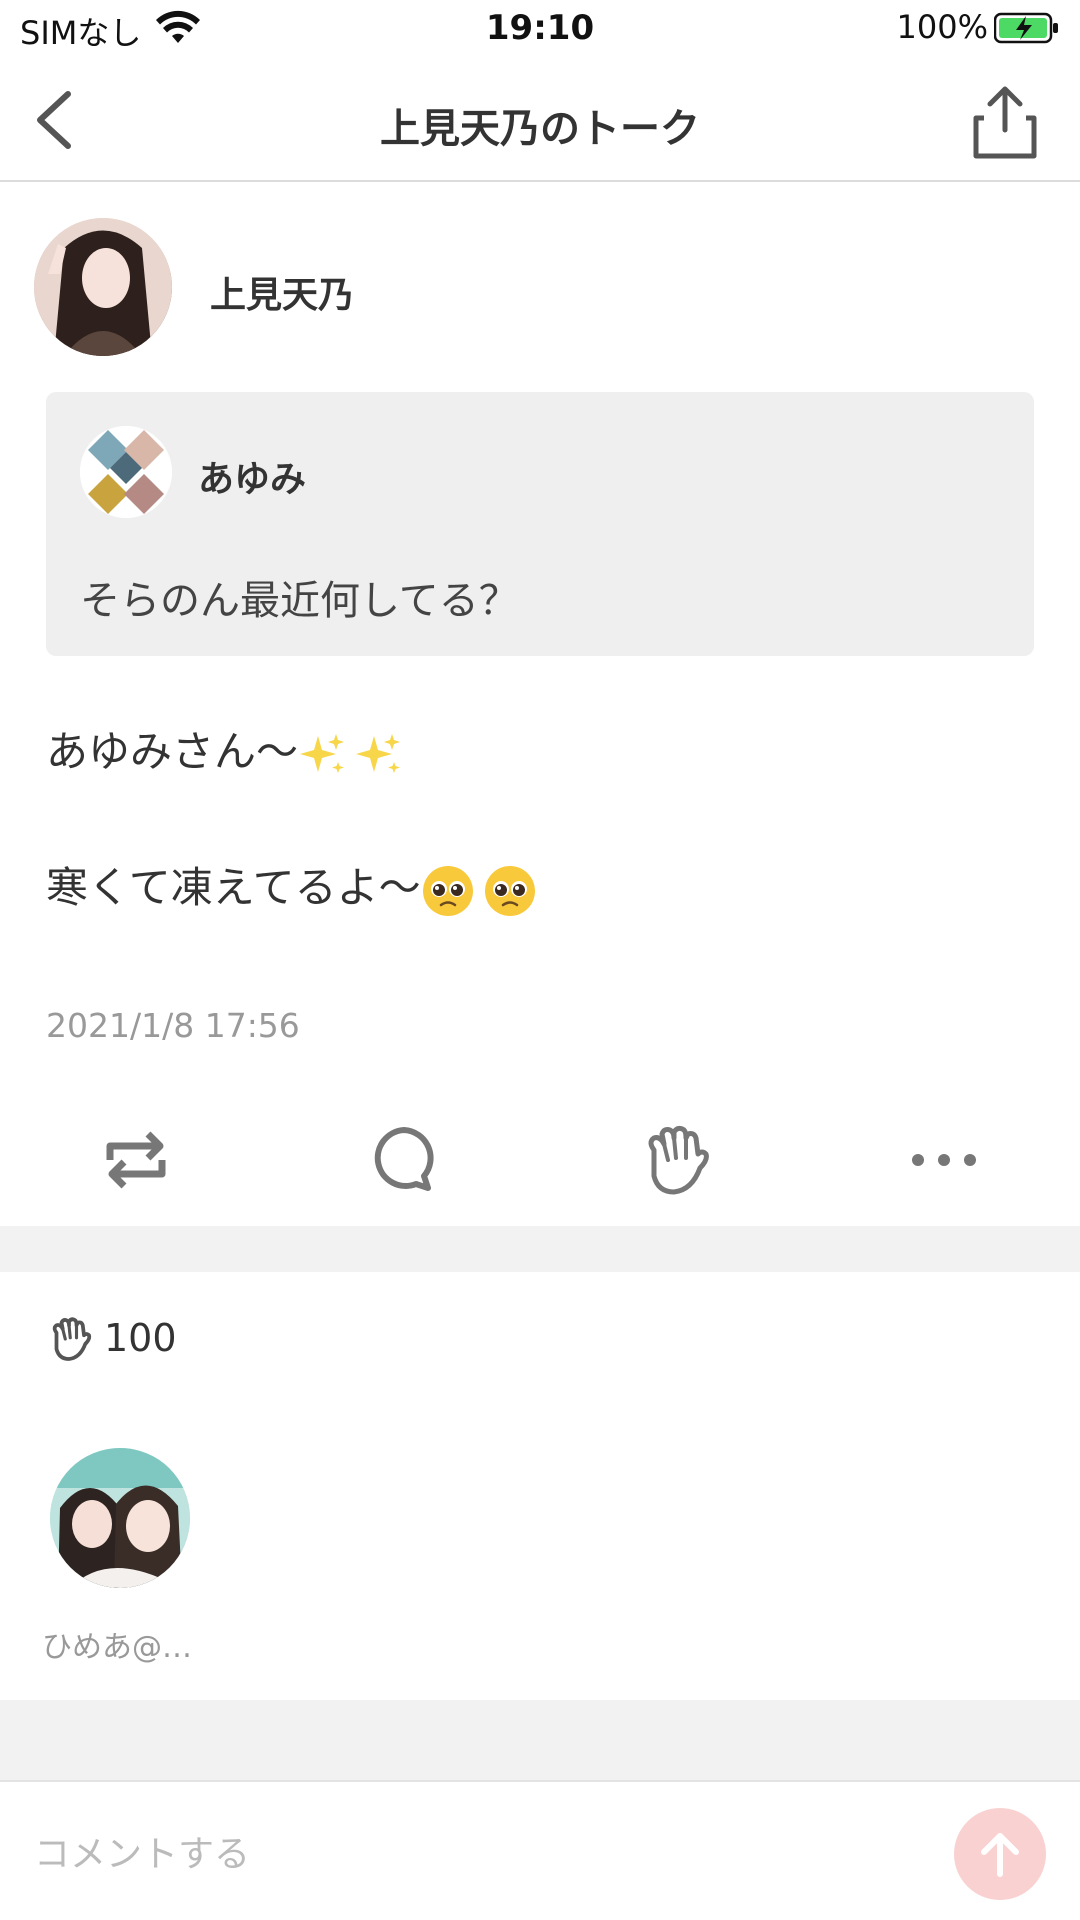  I want to click on message-line: あゆみさん〜, so click(225, 749).